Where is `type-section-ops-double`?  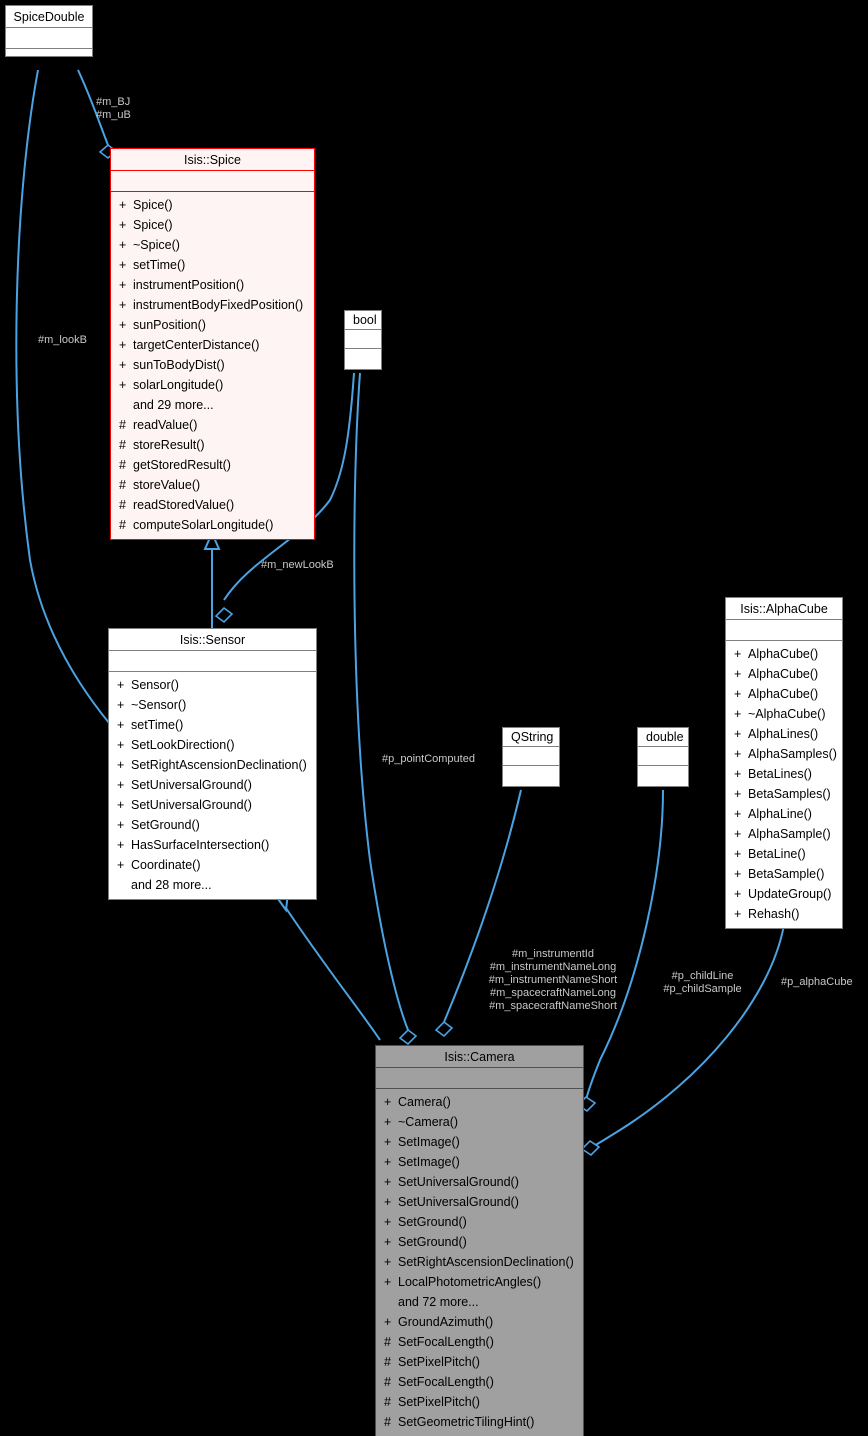
type-section-ops-double is located at coordinates (663, 776).